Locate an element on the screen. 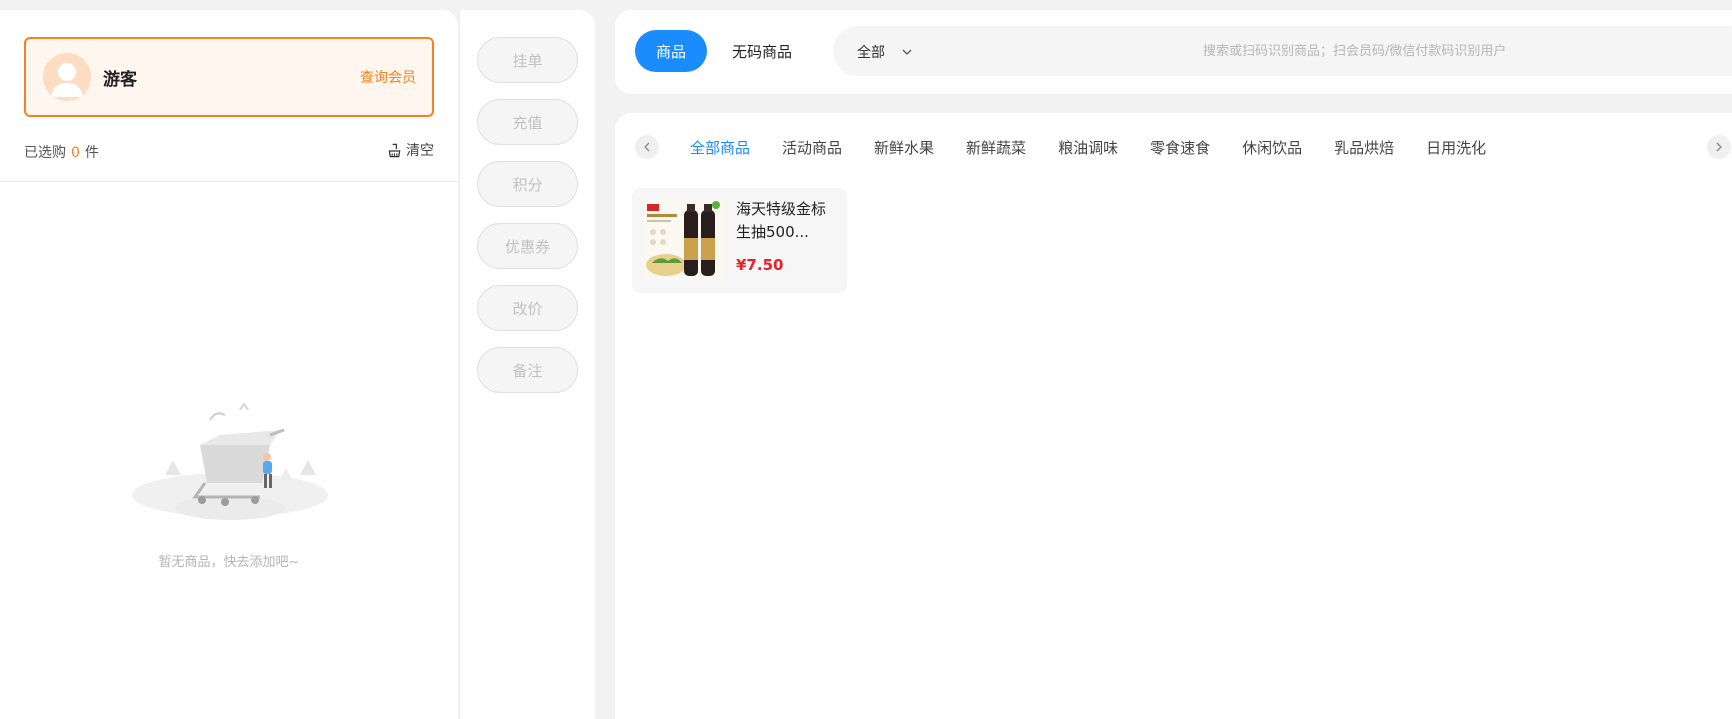 The image size is (1732, 719). recharge-button: 充值 is located at coordinates (527, 122).